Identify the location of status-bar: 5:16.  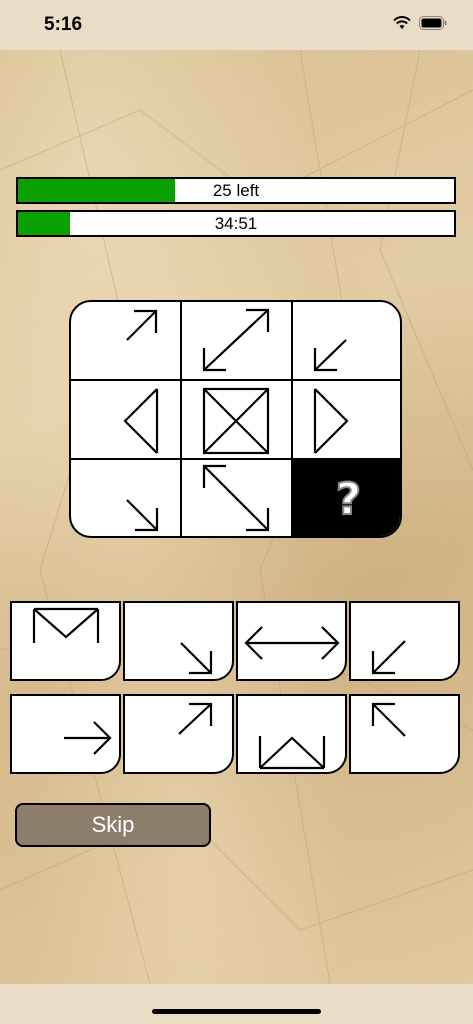
(236, 25).